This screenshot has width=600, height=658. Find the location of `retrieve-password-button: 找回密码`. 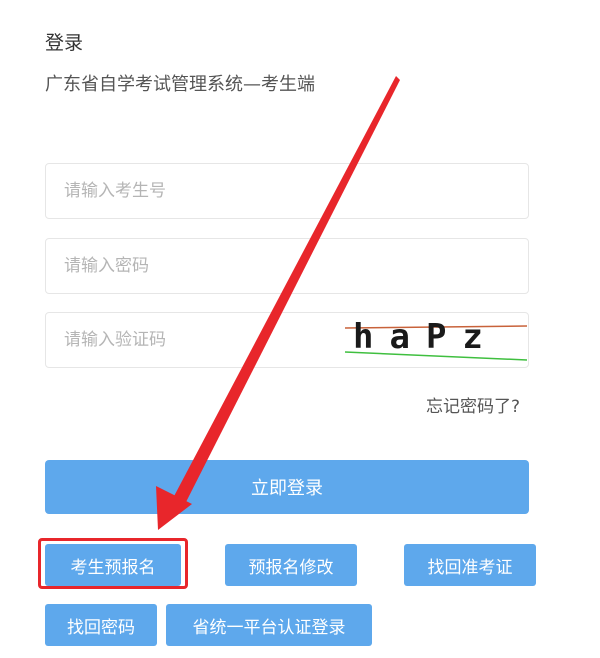

retrieve-password-button: 找回密码 is located at coordinates (101, 625).